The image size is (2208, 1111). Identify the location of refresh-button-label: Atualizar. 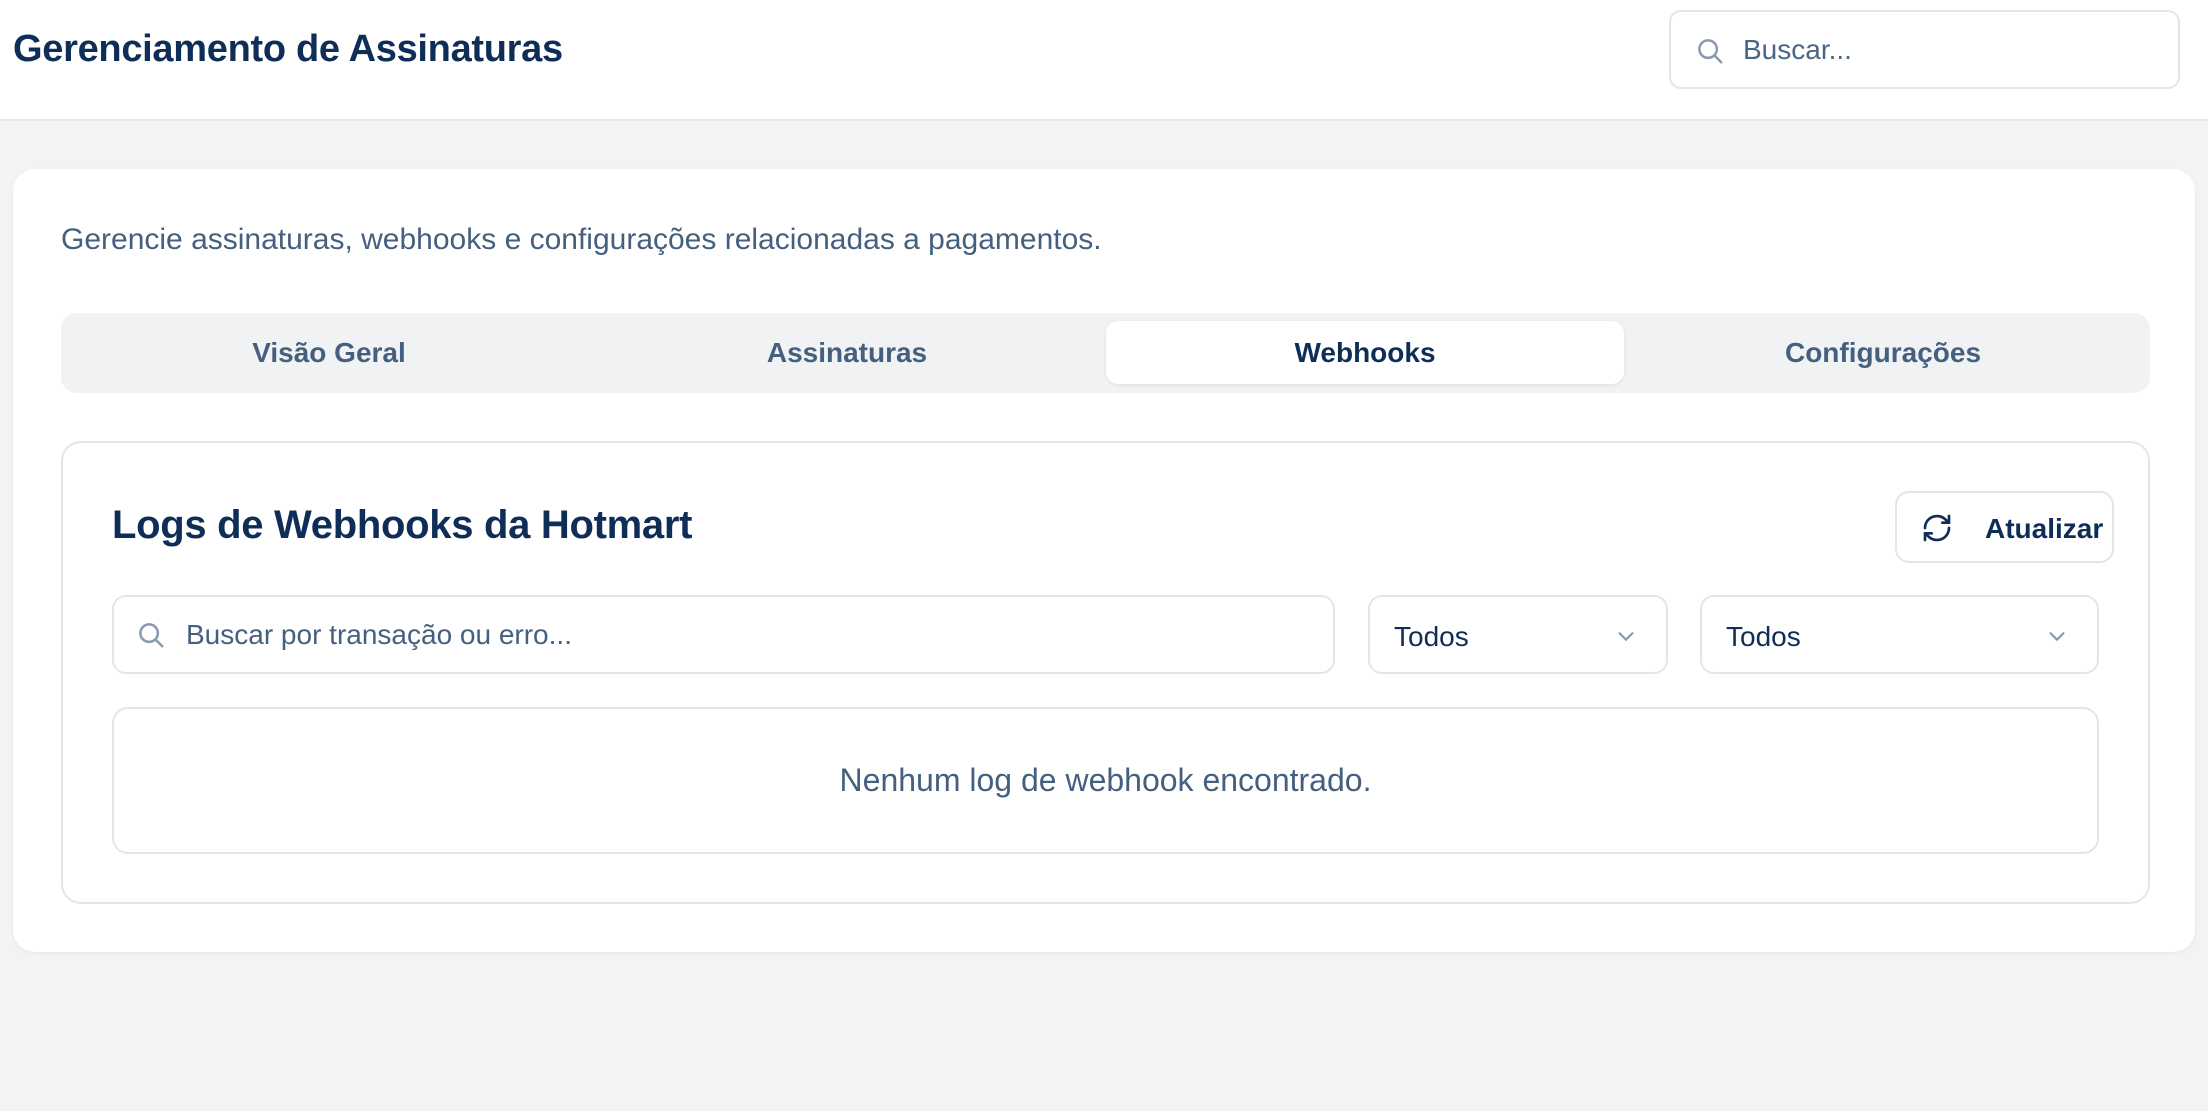
(2044, 528).